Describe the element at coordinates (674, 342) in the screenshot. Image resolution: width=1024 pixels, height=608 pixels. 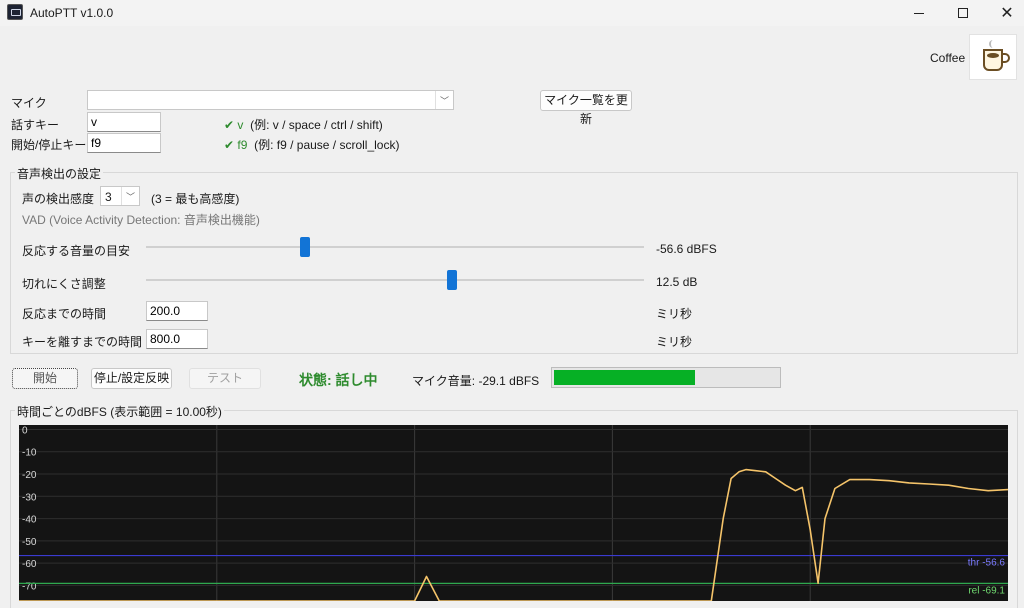
I see `hold-unit: ミリ秒` at that location.